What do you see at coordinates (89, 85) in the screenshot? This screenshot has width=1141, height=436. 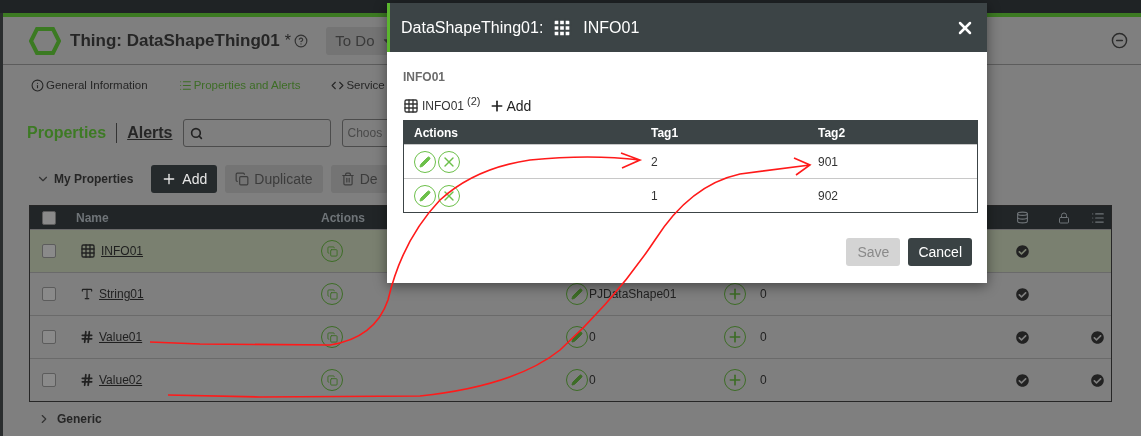 I see `nav-tab: General Information` at bounding box center [89, 85].